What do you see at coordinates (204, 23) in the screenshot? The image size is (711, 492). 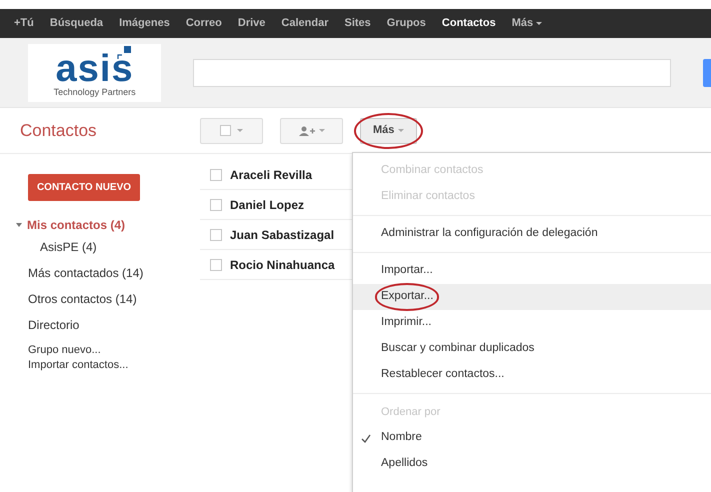 I see `top-bar-link: Correo` at bounding box center [204, 23].